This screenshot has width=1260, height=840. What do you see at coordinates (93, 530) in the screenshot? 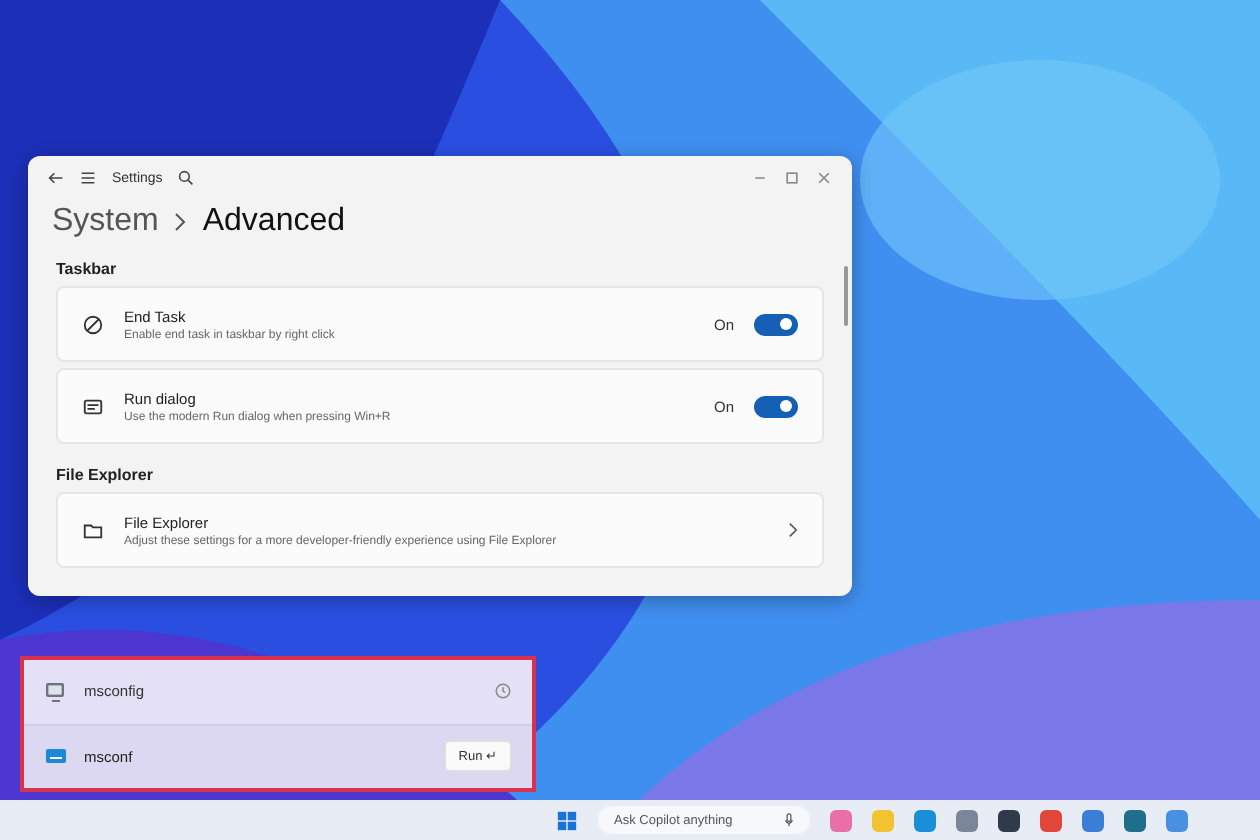
I see `folder-icon` at bounding box center [93, 530].